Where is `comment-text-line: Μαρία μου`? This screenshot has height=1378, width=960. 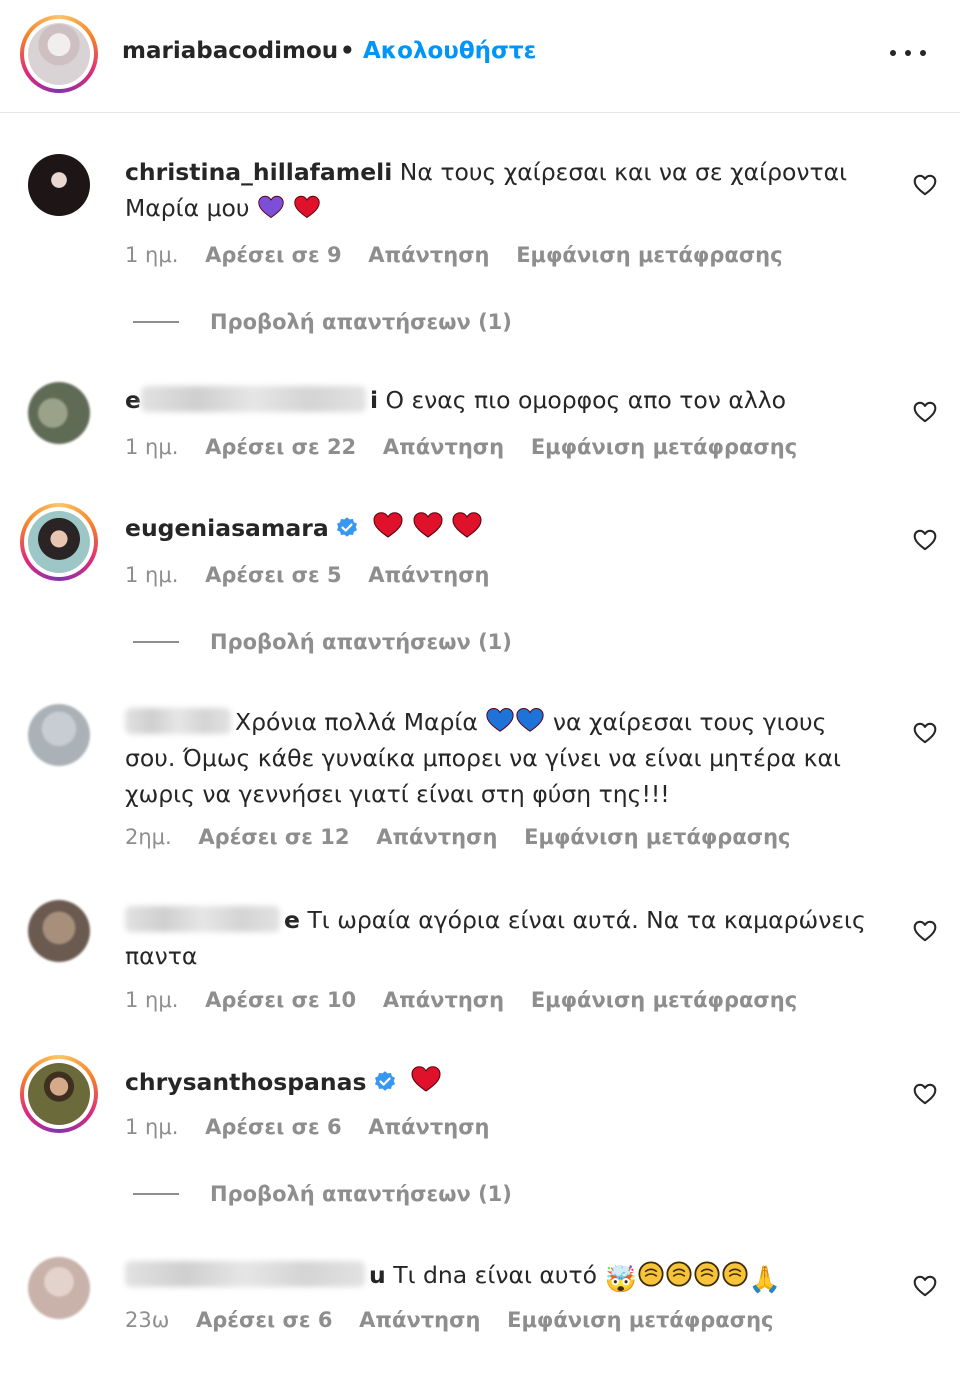 comment-text-line: Μαρία μου is located at coordinates (187, 208).